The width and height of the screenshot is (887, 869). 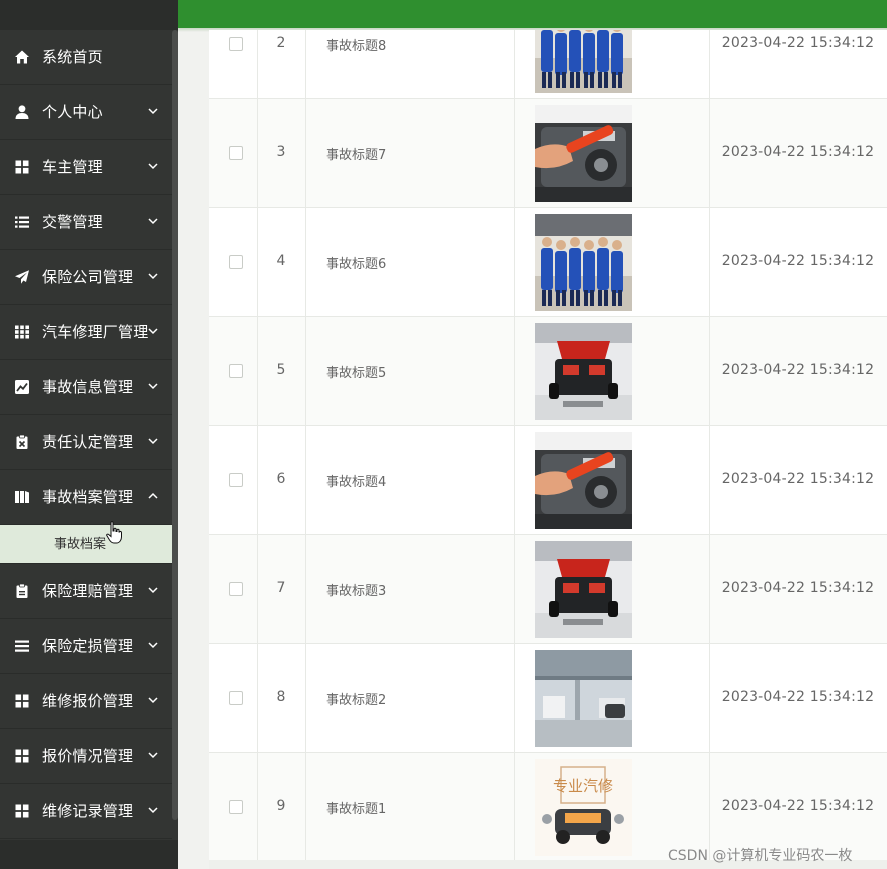 What do you see at coordinates (22, 277) in the screenshot?
I see `send-icon` at bounding box center [22, 277].